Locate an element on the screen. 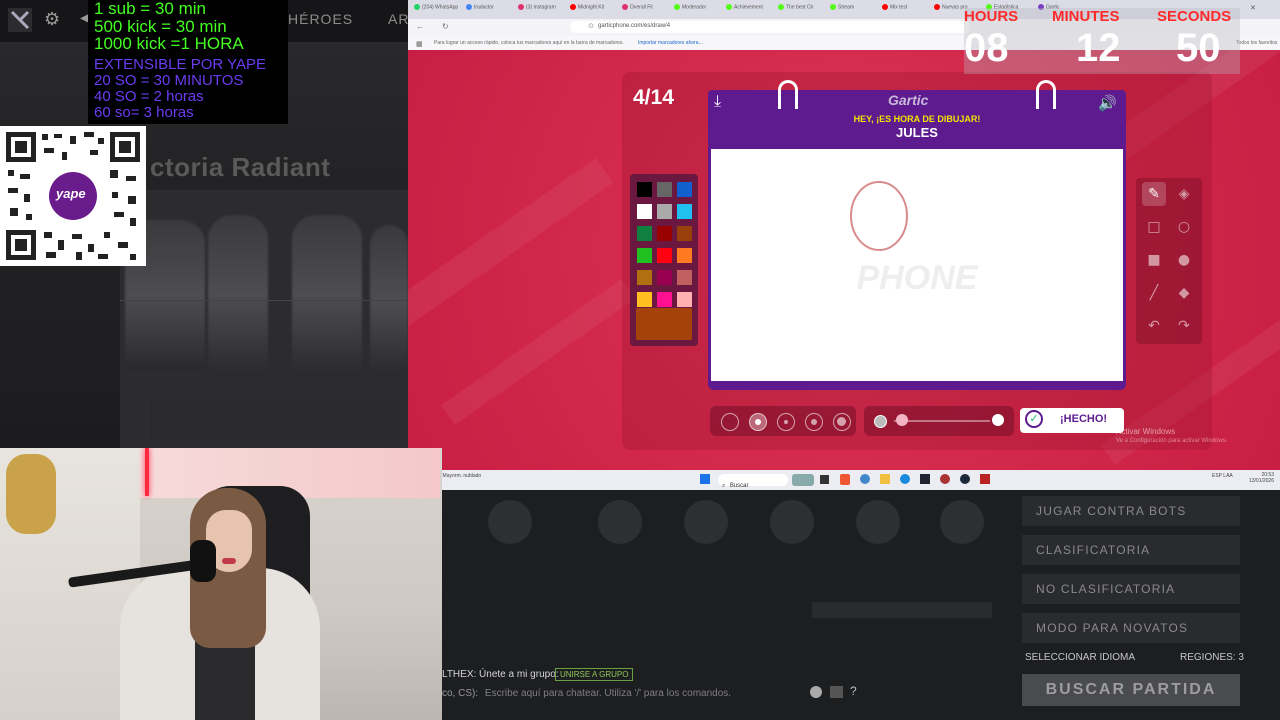 The width and height of the screenshot is (1280, 720). browser-tab: Stream is located at coordinates (842, 7).